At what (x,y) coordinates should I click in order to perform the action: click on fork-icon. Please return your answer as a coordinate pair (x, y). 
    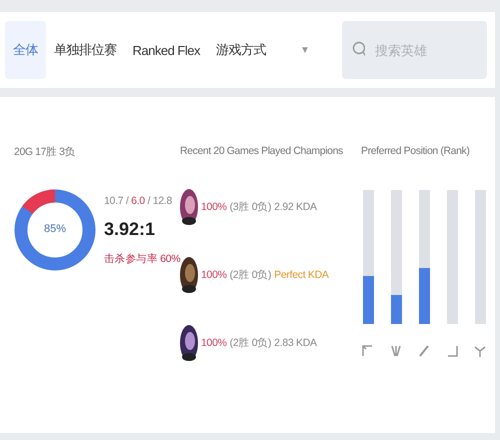
    Looking at the image, I should click on (480, 351).